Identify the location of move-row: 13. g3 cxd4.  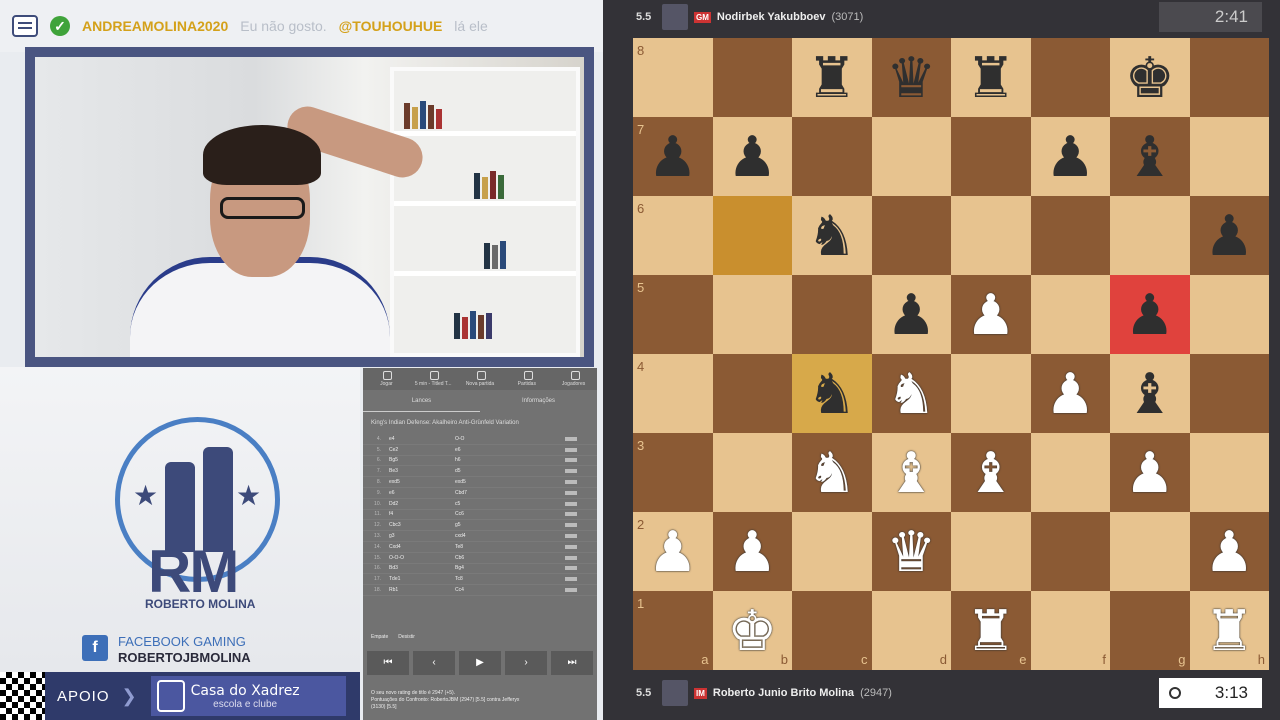
(480, 536).